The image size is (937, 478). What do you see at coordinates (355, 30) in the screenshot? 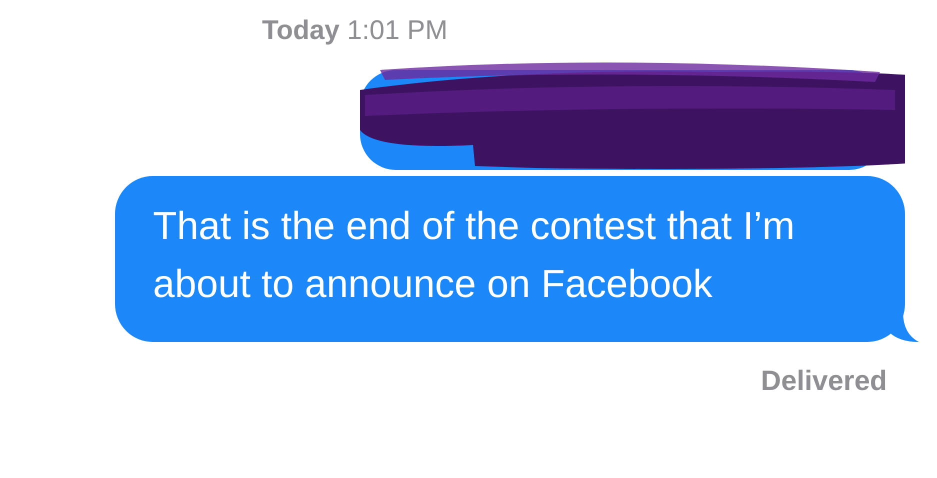
I see `timestamp: Today 1:01 PM` at bounding box center [355, 30].